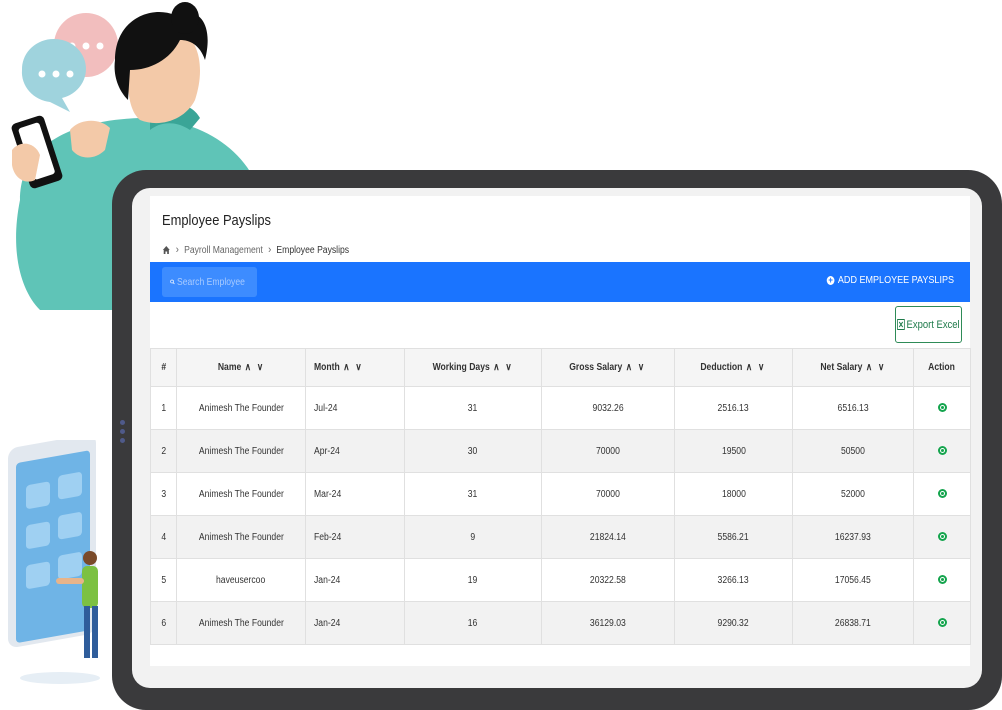 This screenshot has height=710, width=1002. What do you see at coordinates (608, 580) in the screenshot?
I see `cell-gross-salary: 20322.58` at bounding box center [608, 580].